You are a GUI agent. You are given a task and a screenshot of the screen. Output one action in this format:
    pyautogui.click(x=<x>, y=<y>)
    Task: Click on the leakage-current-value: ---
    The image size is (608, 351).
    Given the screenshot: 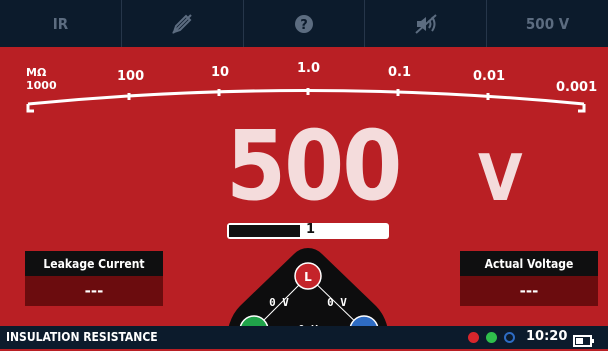 What is the action you would take?
    pyautogui.click(x=94, y=291)
    